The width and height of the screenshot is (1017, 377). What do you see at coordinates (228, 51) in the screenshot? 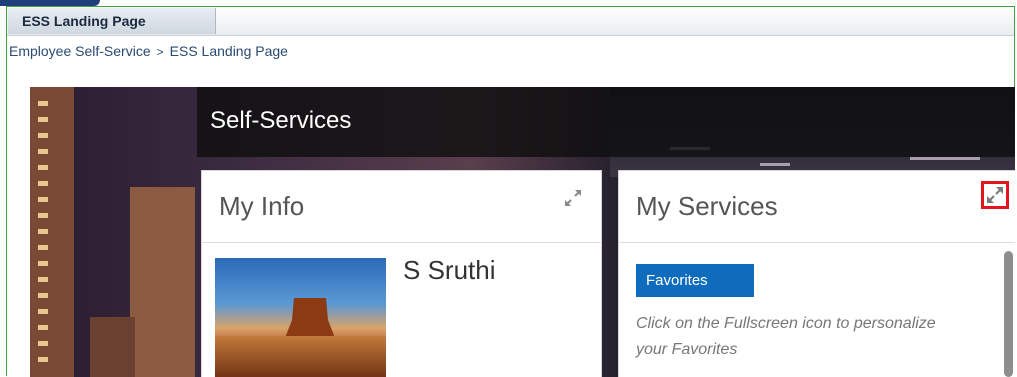
I see `breadcrumb-current: ESS Landing Page` at bounding box center [228, 51].